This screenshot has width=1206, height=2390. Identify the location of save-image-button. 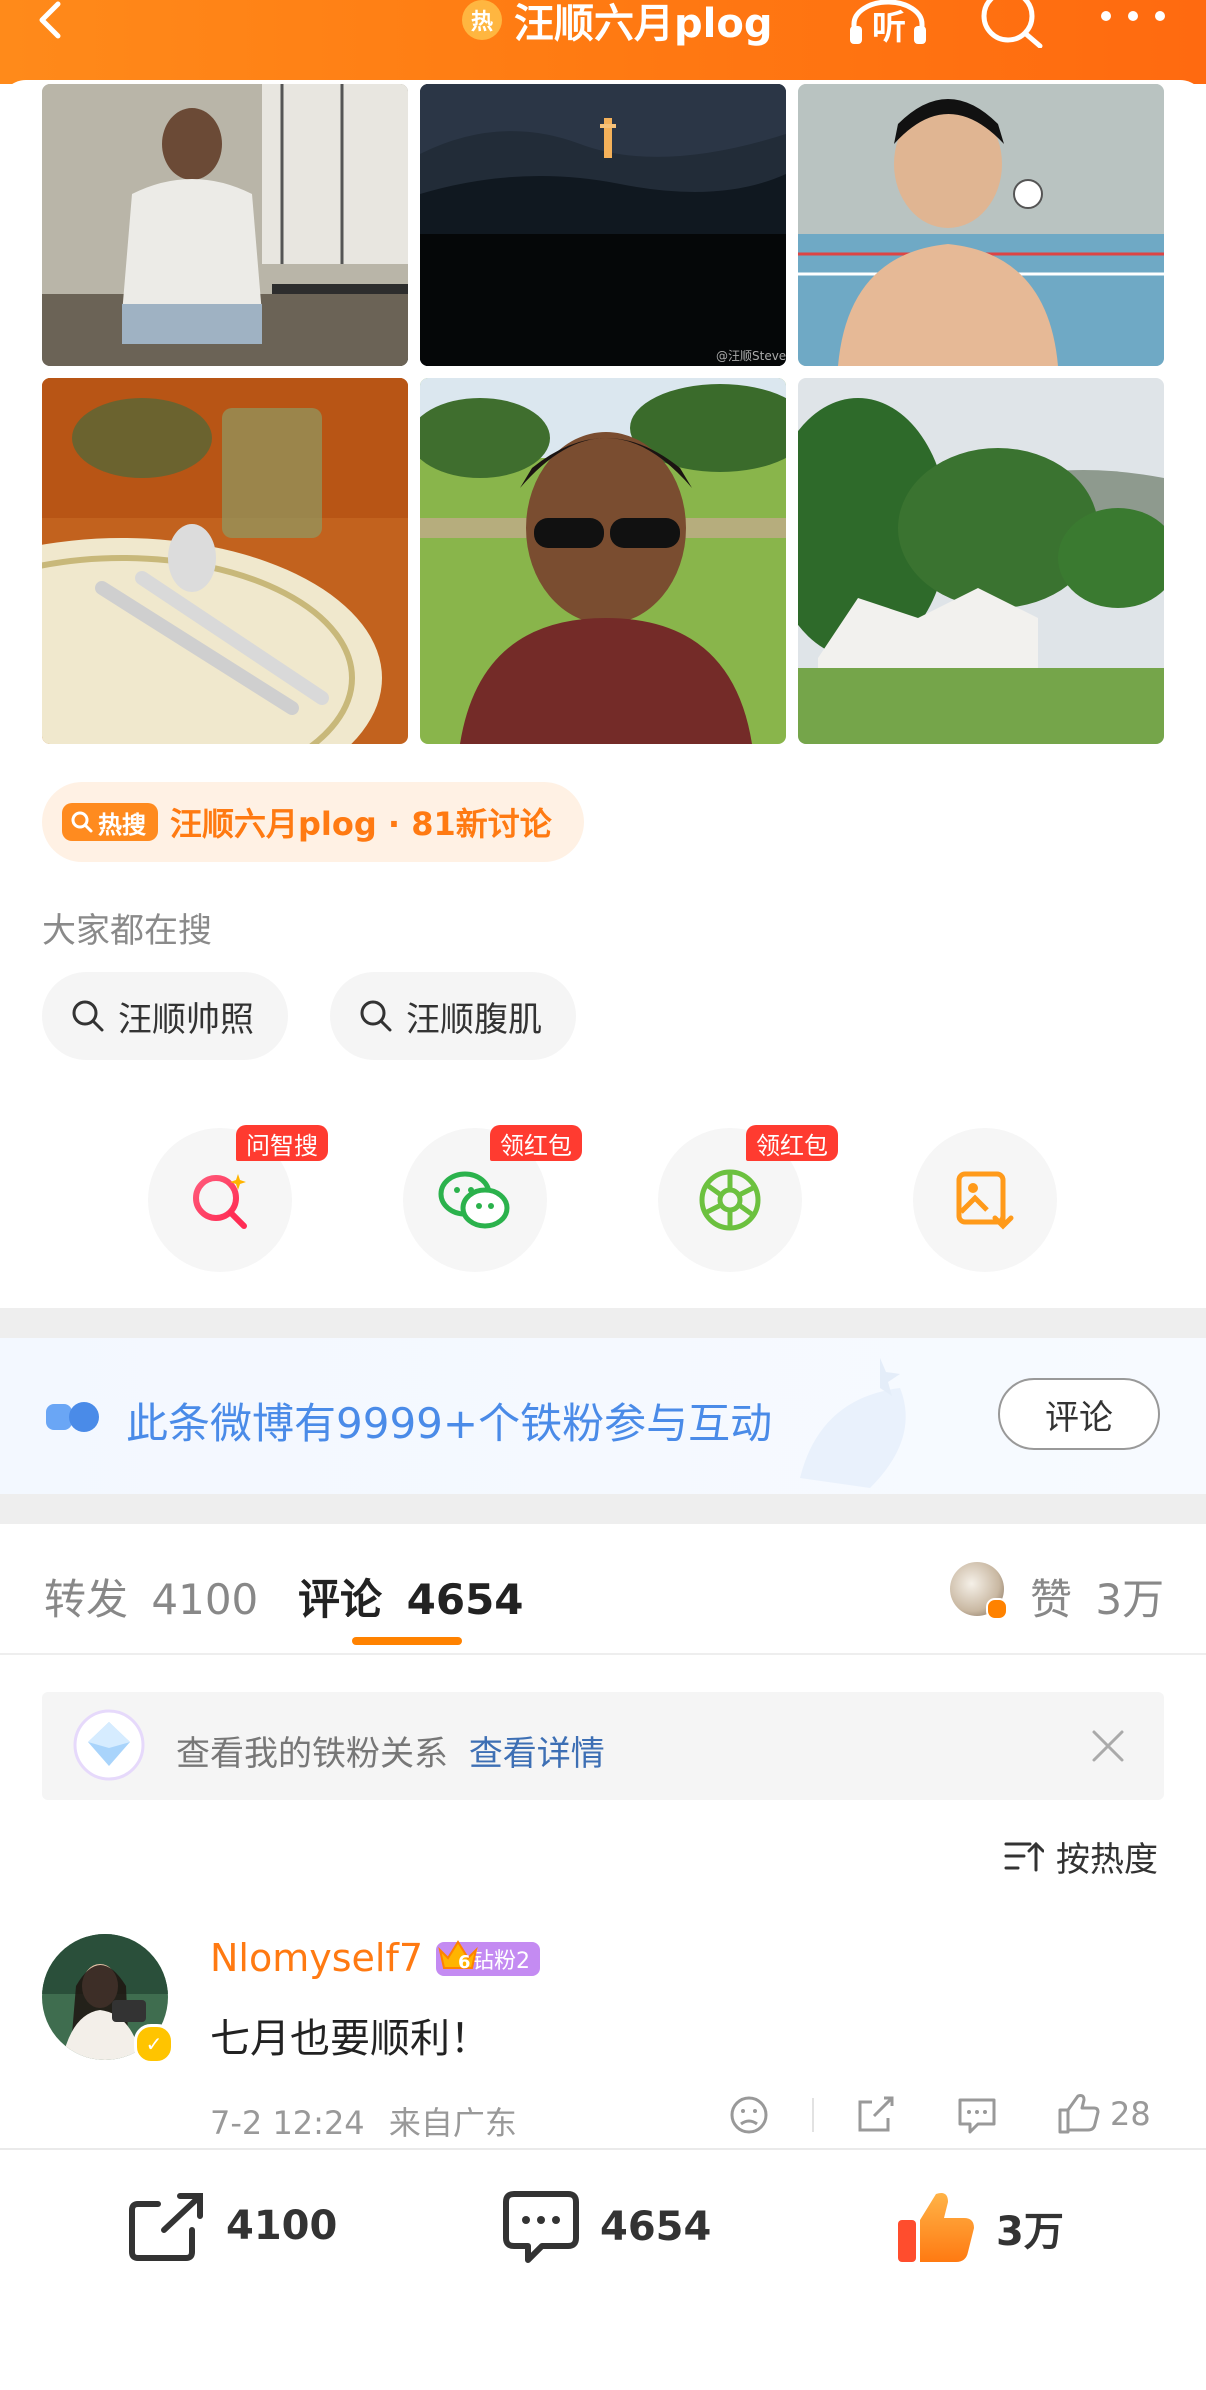
(985, 1200).